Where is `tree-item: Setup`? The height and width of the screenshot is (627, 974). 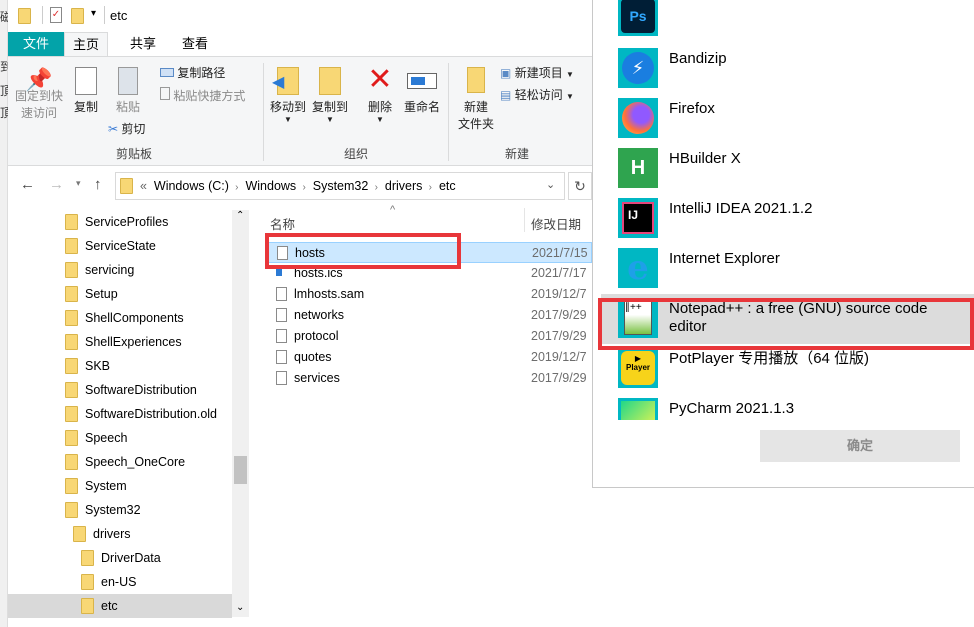 tree-item: Setup is located at coordinates (120, 294).